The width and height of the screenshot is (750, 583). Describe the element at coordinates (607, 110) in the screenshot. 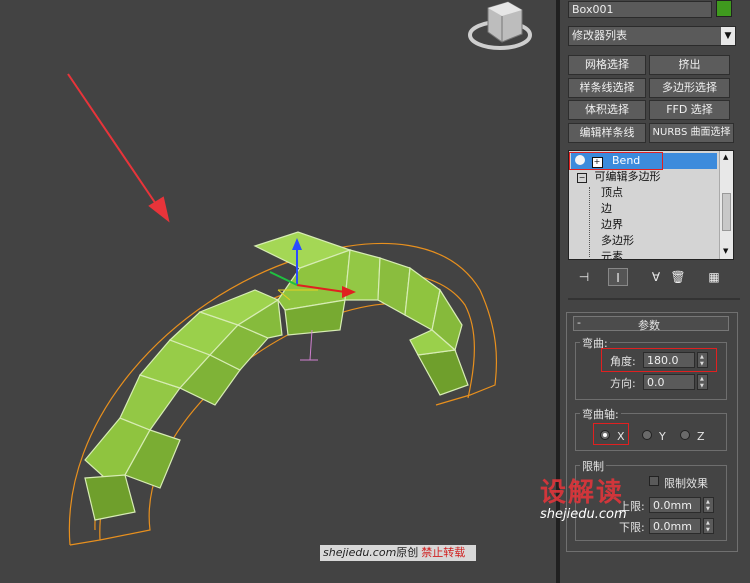

I see `volume-select-button: 体积选择` at that location.